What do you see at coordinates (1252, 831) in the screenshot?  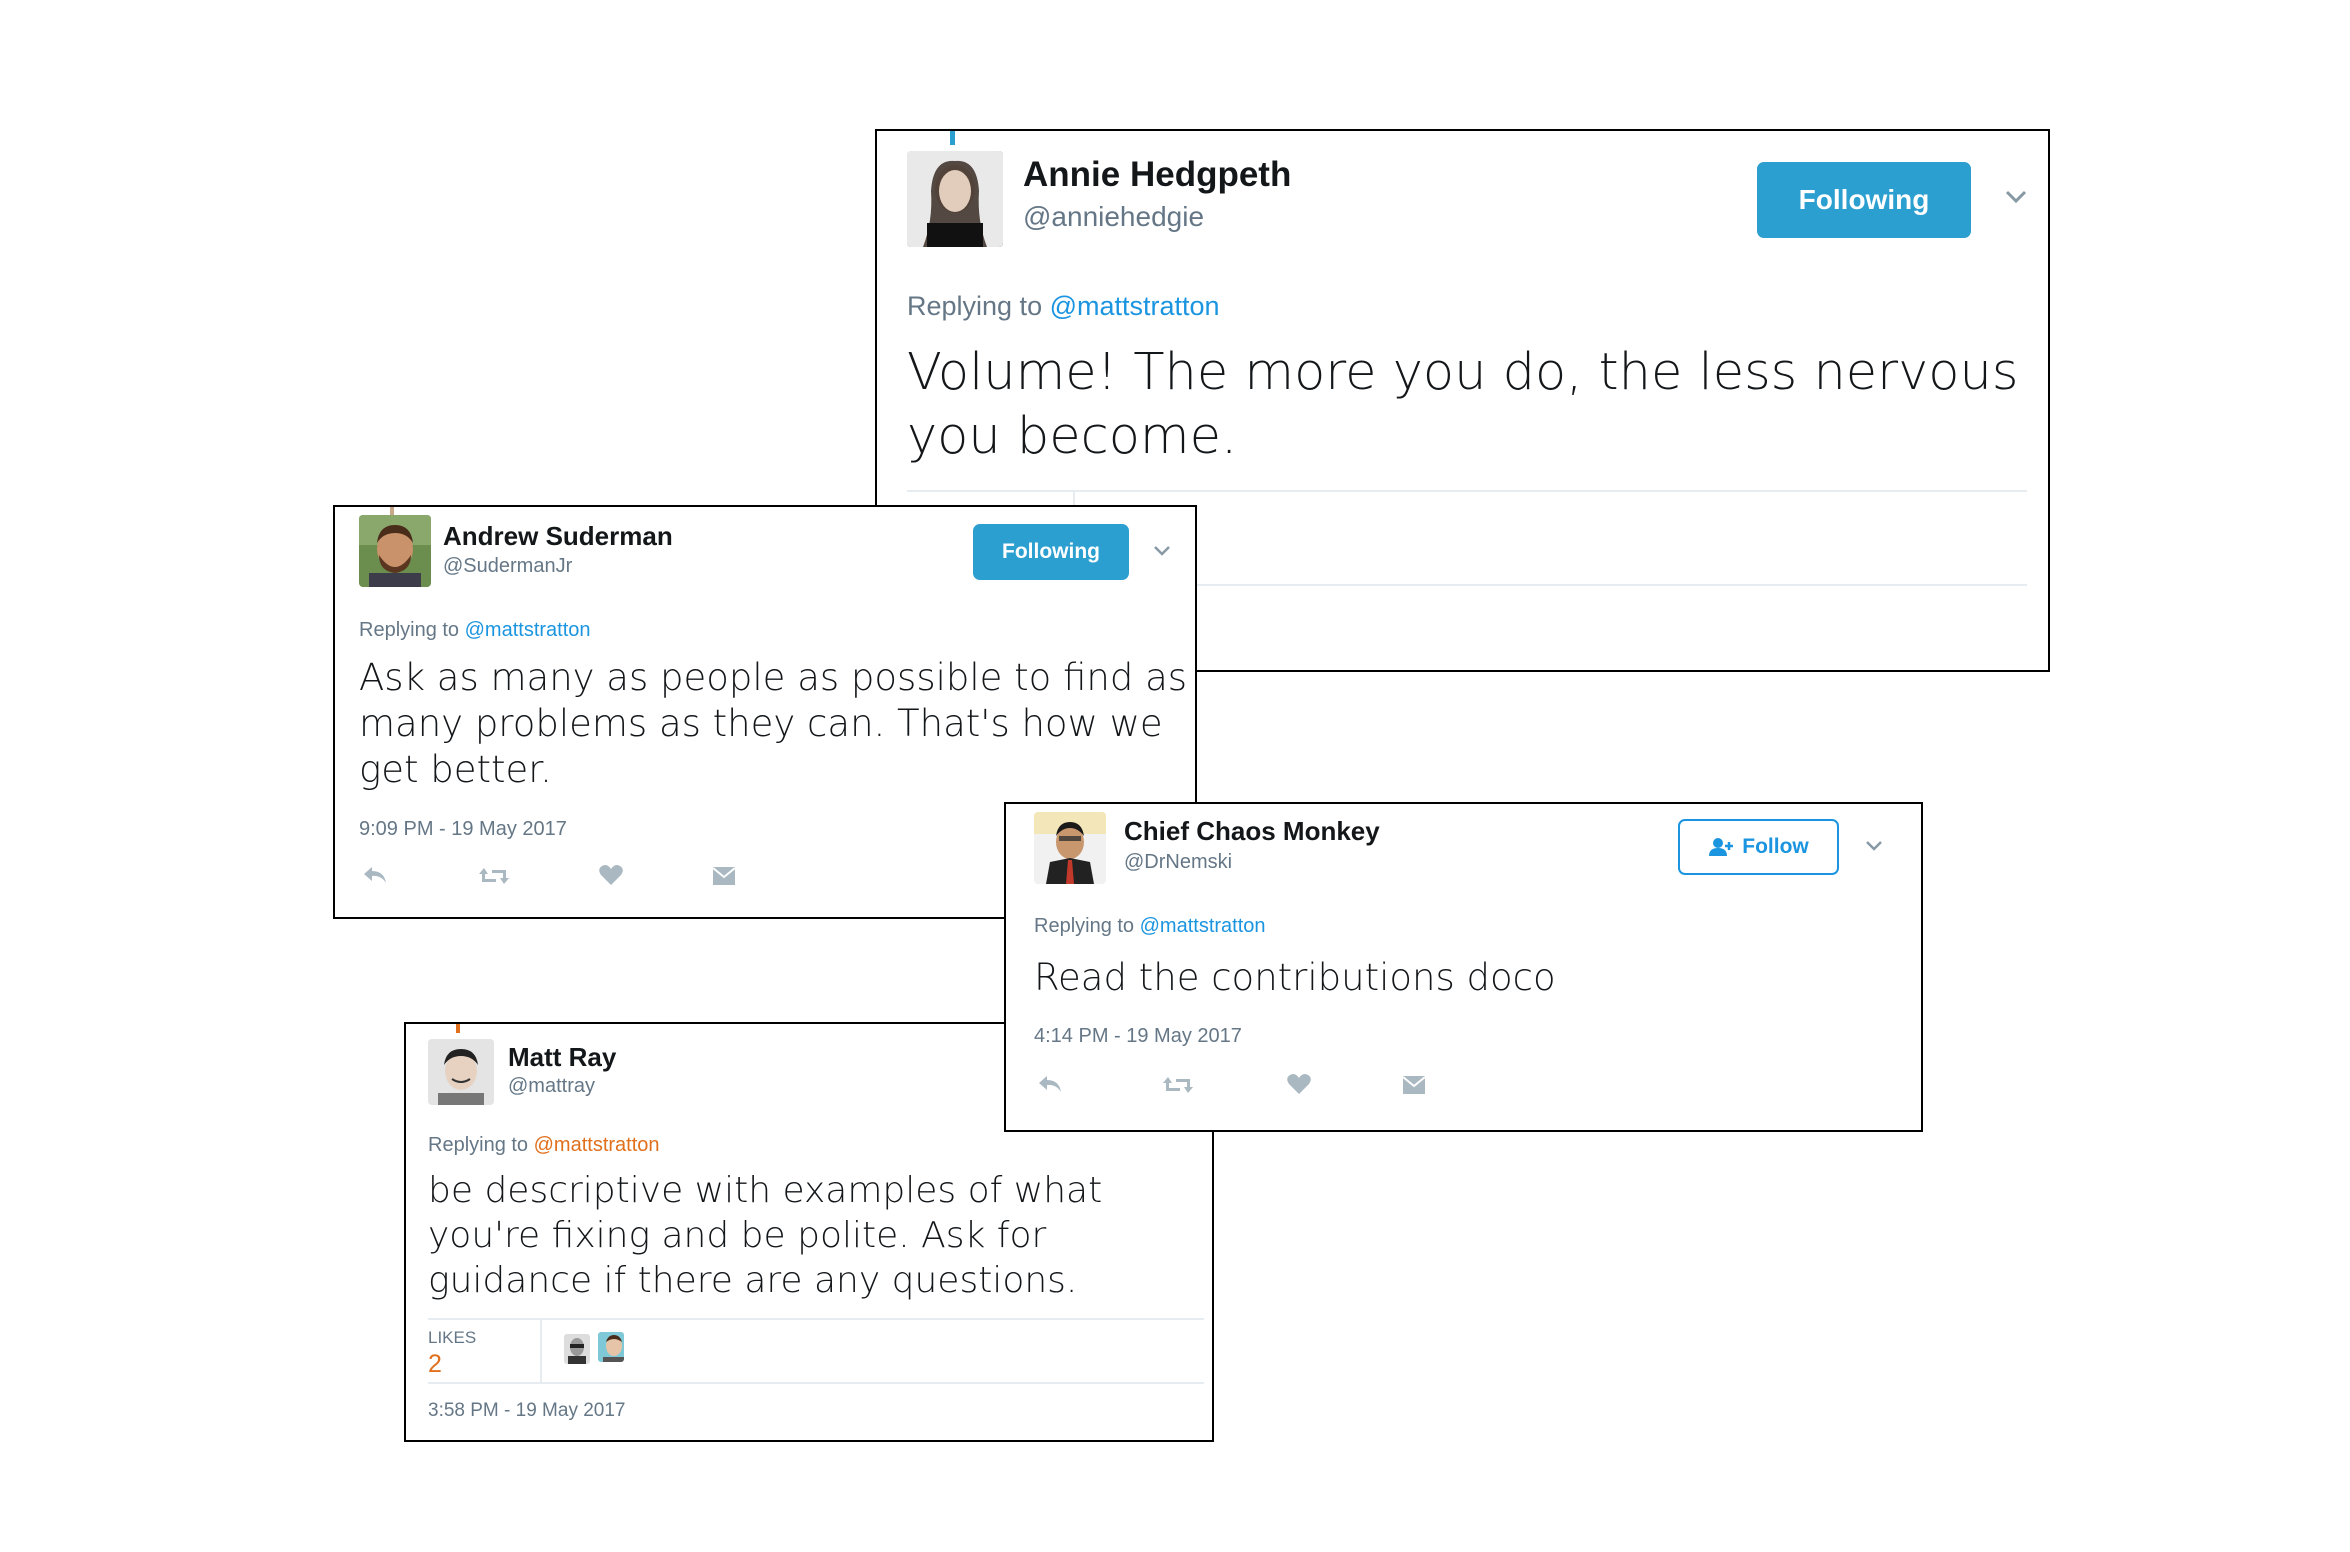 I see `display-name: Chief Chaos Monkey` at bounding box center [1252, 831].